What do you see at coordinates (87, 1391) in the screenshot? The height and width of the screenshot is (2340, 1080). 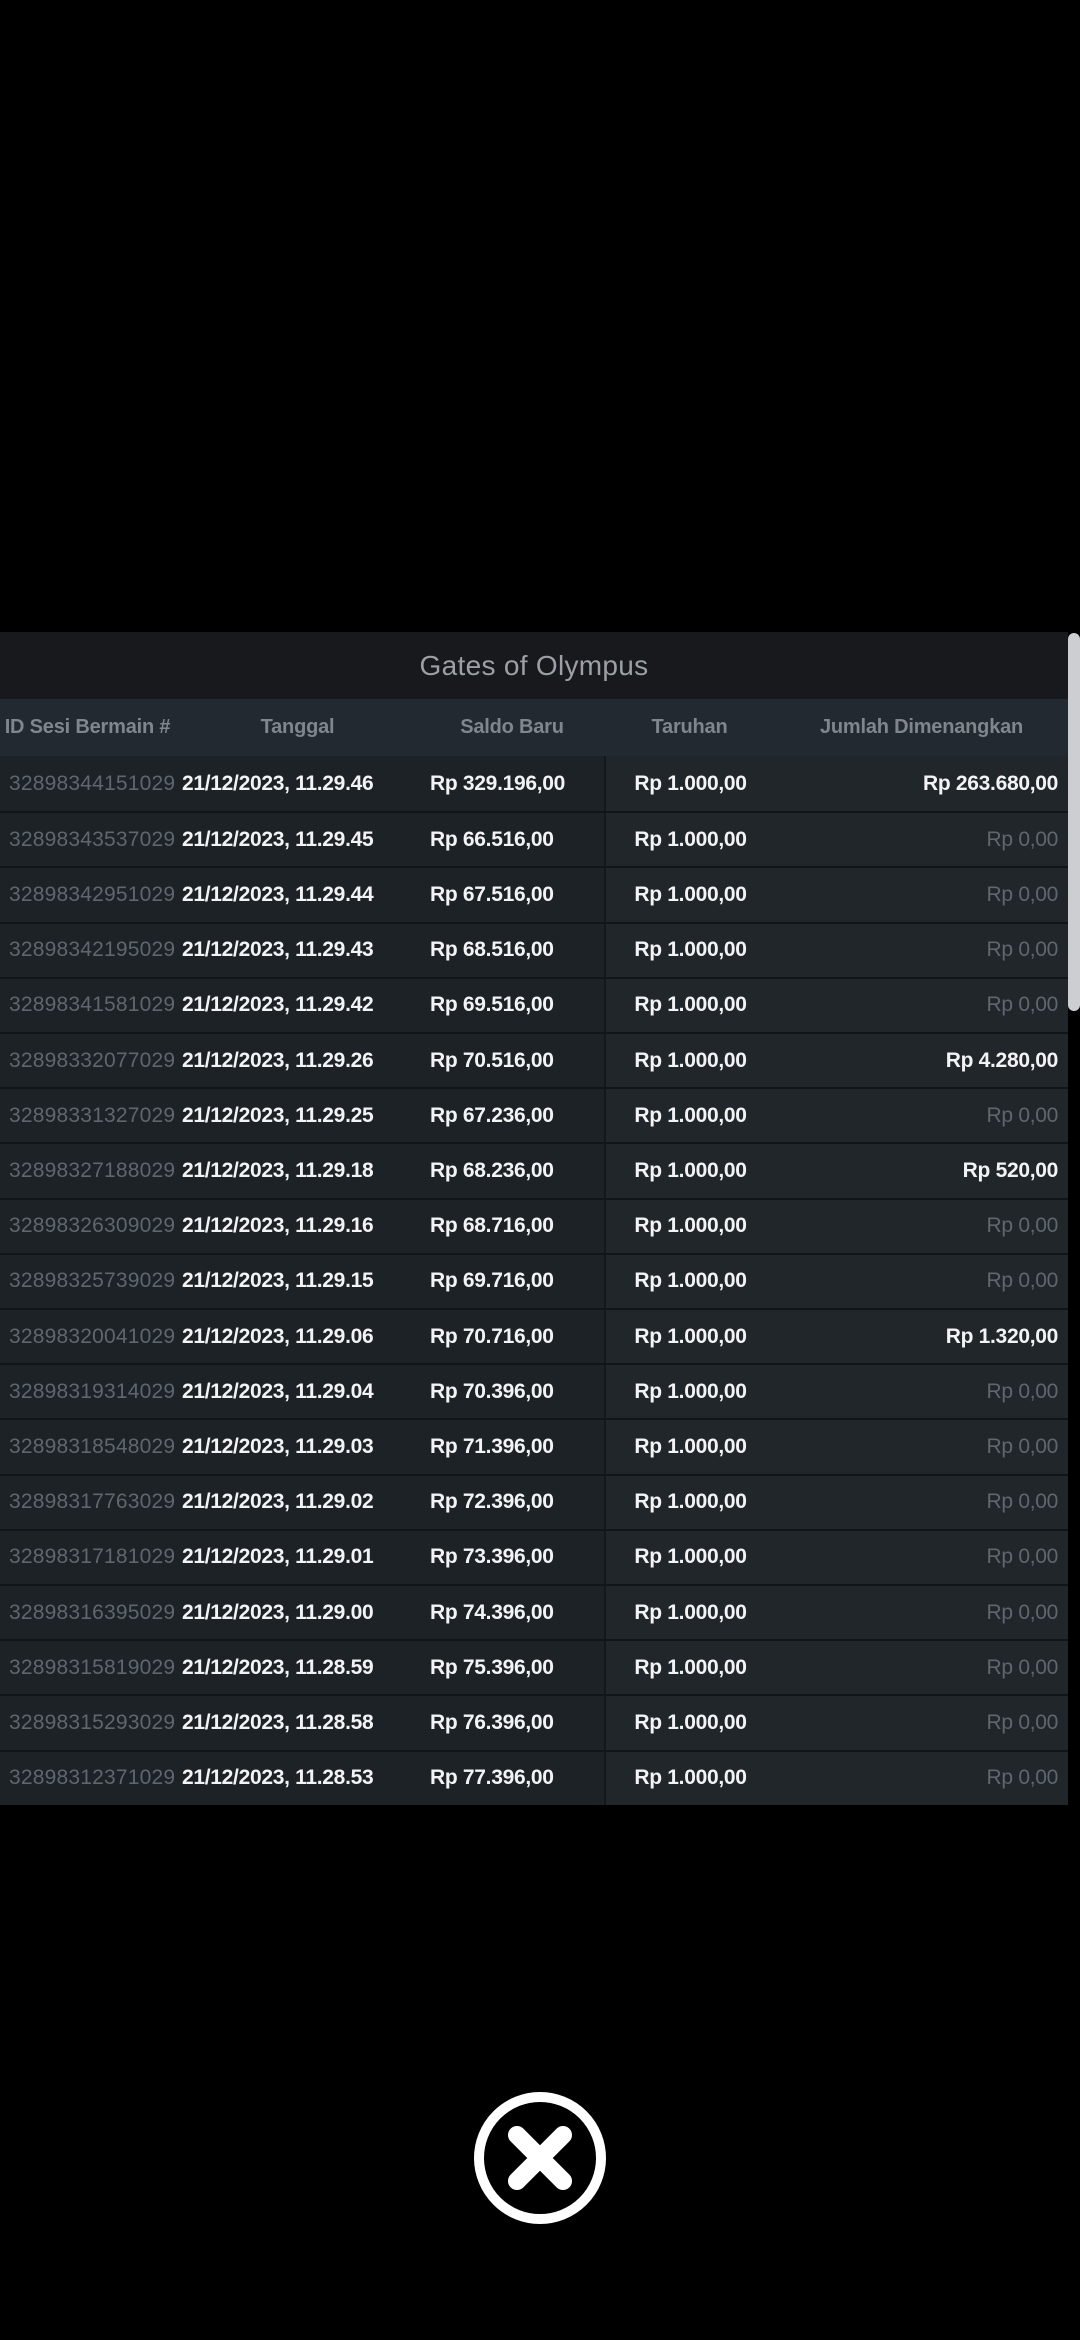 I see `cell-session-id: 32898319314029` at bounding box center [87, 1391].